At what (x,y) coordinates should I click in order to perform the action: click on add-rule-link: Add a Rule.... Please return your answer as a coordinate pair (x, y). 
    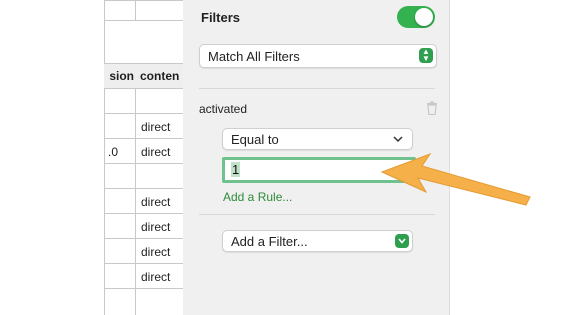
    Looking at the image, I should click on (257, 197).